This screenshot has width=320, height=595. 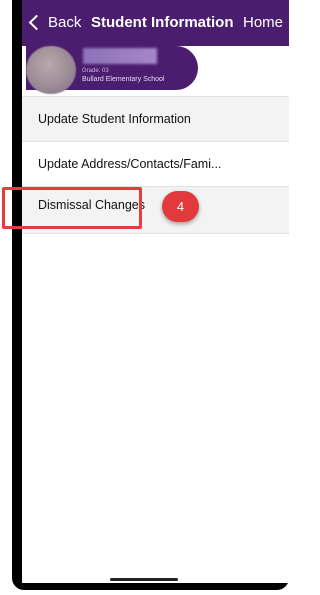 What do you see at coordinates (144, 579) in the screenshot?
I see `home-indicator` at bounding box center [144, 579].